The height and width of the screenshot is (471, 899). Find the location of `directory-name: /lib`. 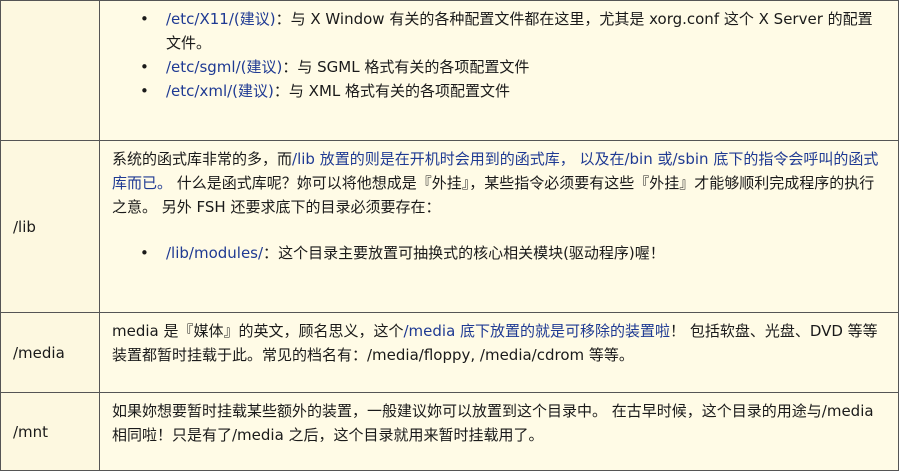

directory-name: /lib is located at coordinates (24, 226).